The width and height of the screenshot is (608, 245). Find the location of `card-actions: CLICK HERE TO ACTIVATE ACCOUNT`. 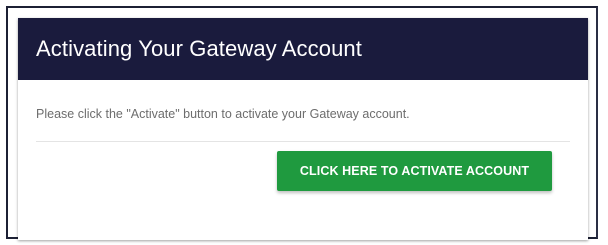

card-actions: CLICK HERE TO ACTIVATE ACCOUNT is located at coordinates (303, 171).